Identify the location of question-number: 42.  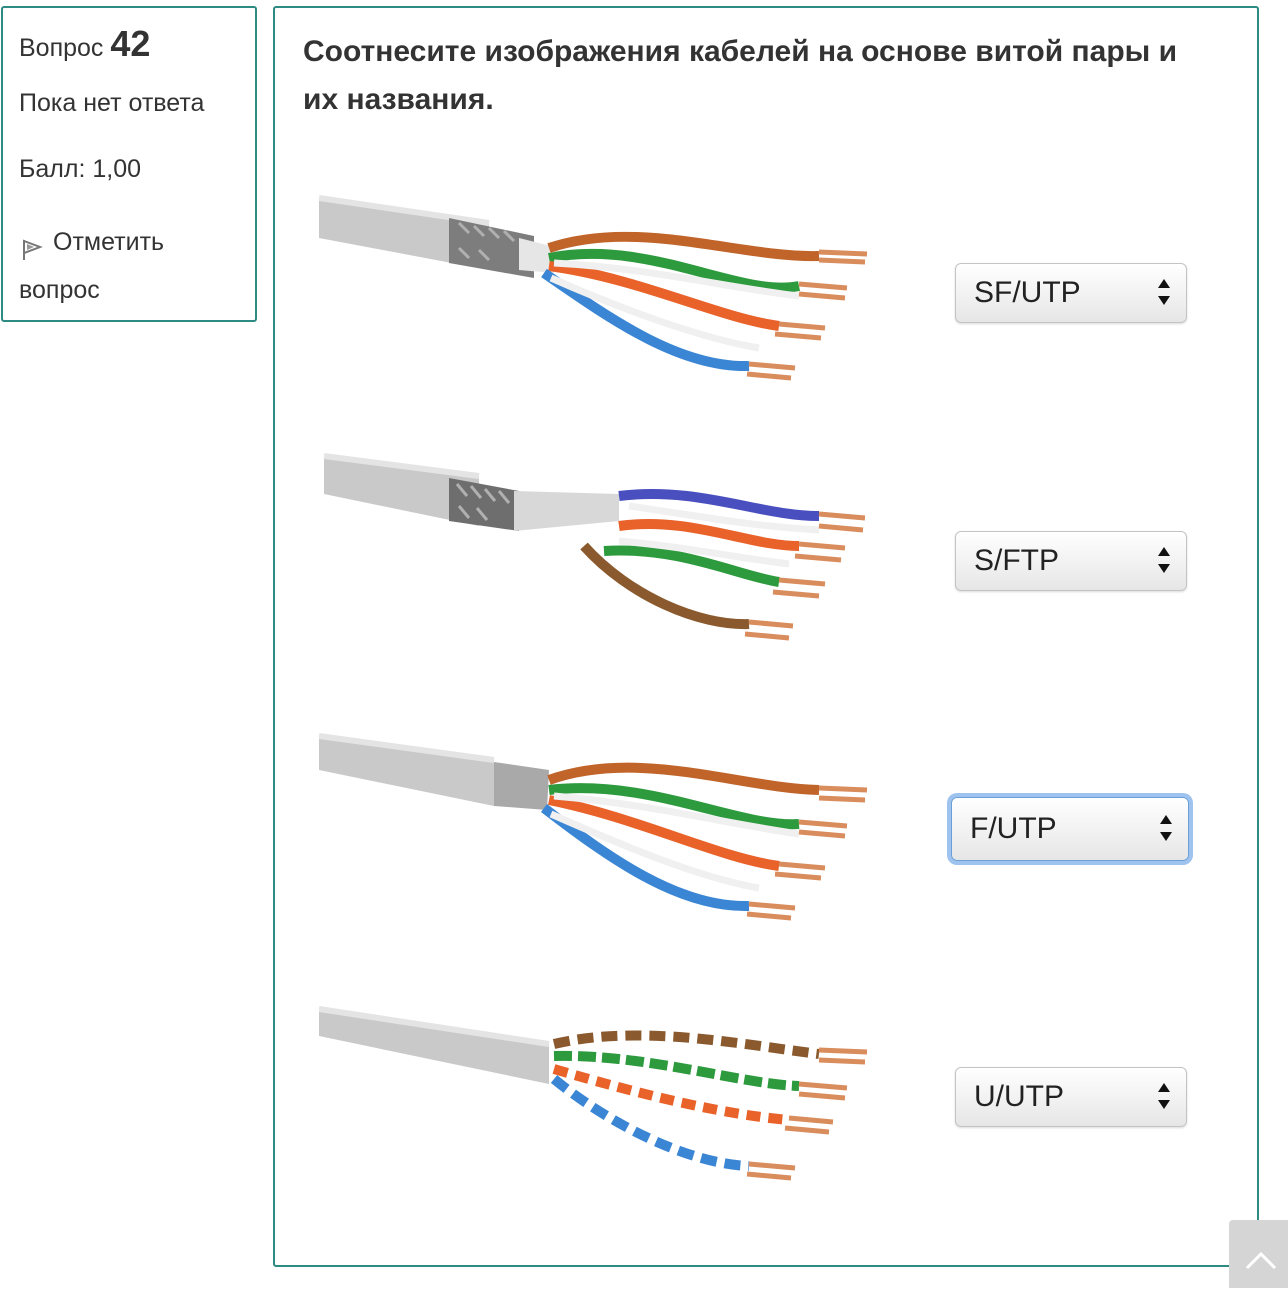
(130, 43).